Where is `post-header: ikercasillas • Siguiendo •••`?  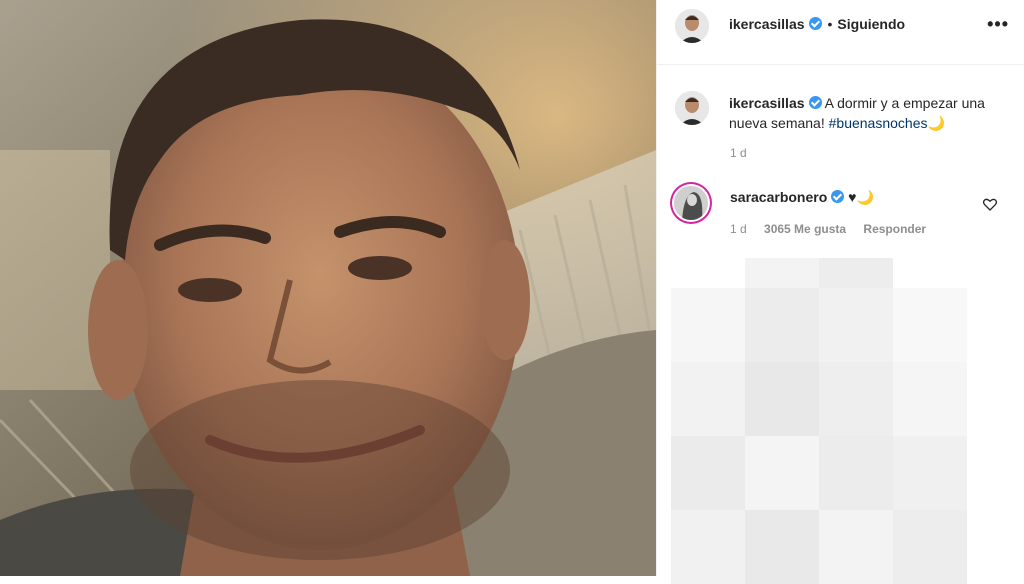 post-header: ikercasillas • Siguiendo ••• is located at coordinates (840, 32).